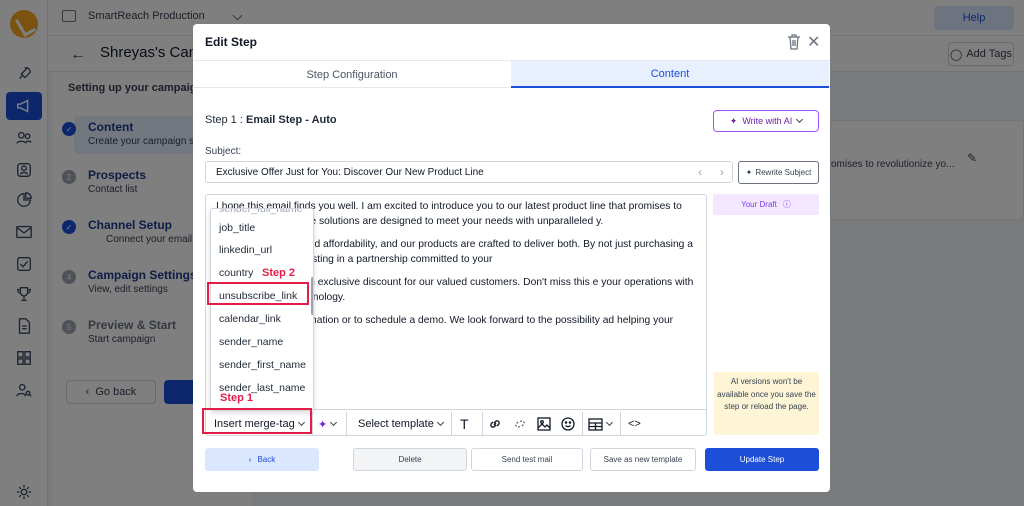 The width and height of the screenshot is (1024, 506). I want to click on image-icon, so click(544, 424).